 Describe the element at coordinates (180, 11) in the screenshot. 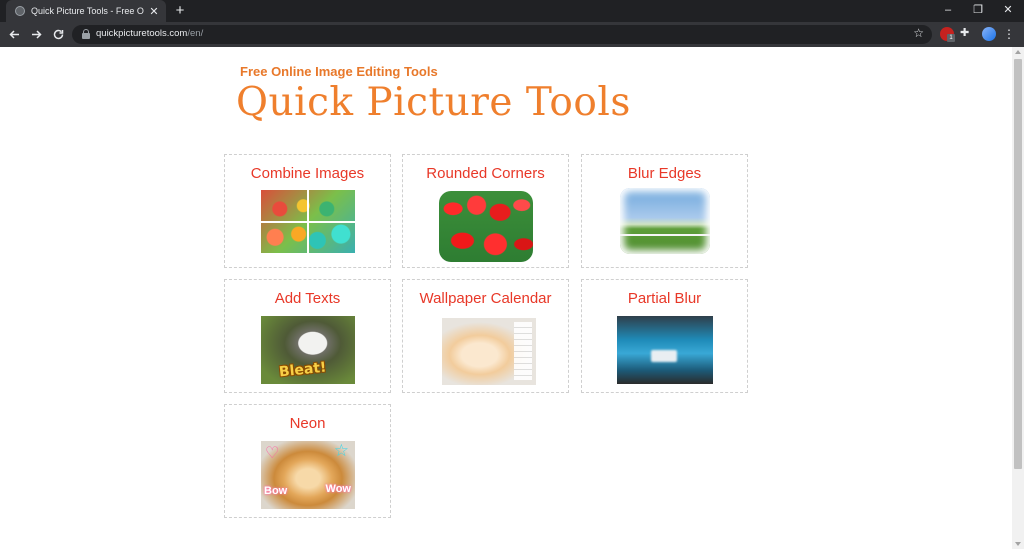

I see `new-tab-button: +` at that location.